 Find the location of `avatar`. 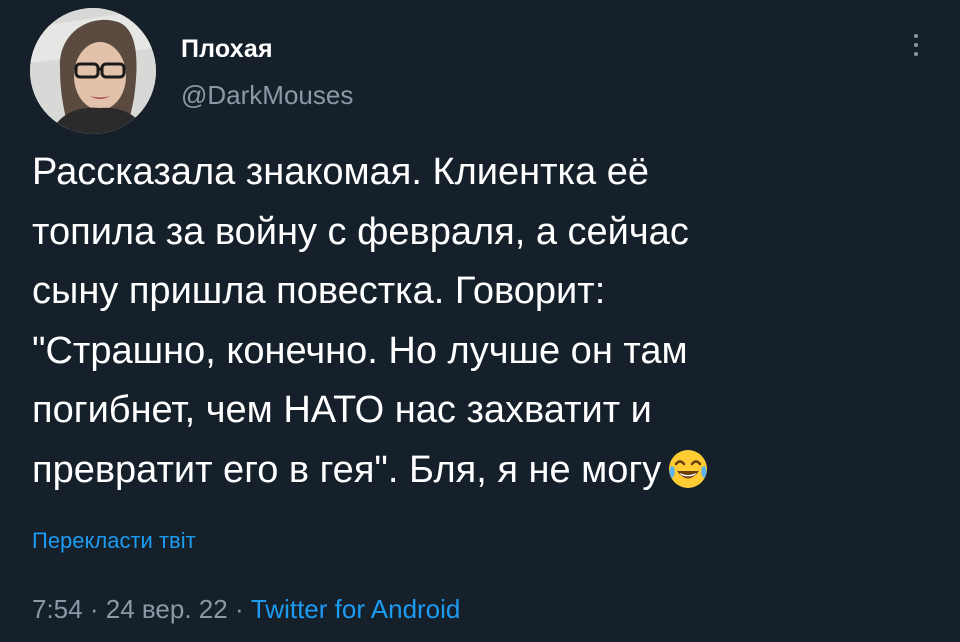

avatar is located at coordinates (93, 71).